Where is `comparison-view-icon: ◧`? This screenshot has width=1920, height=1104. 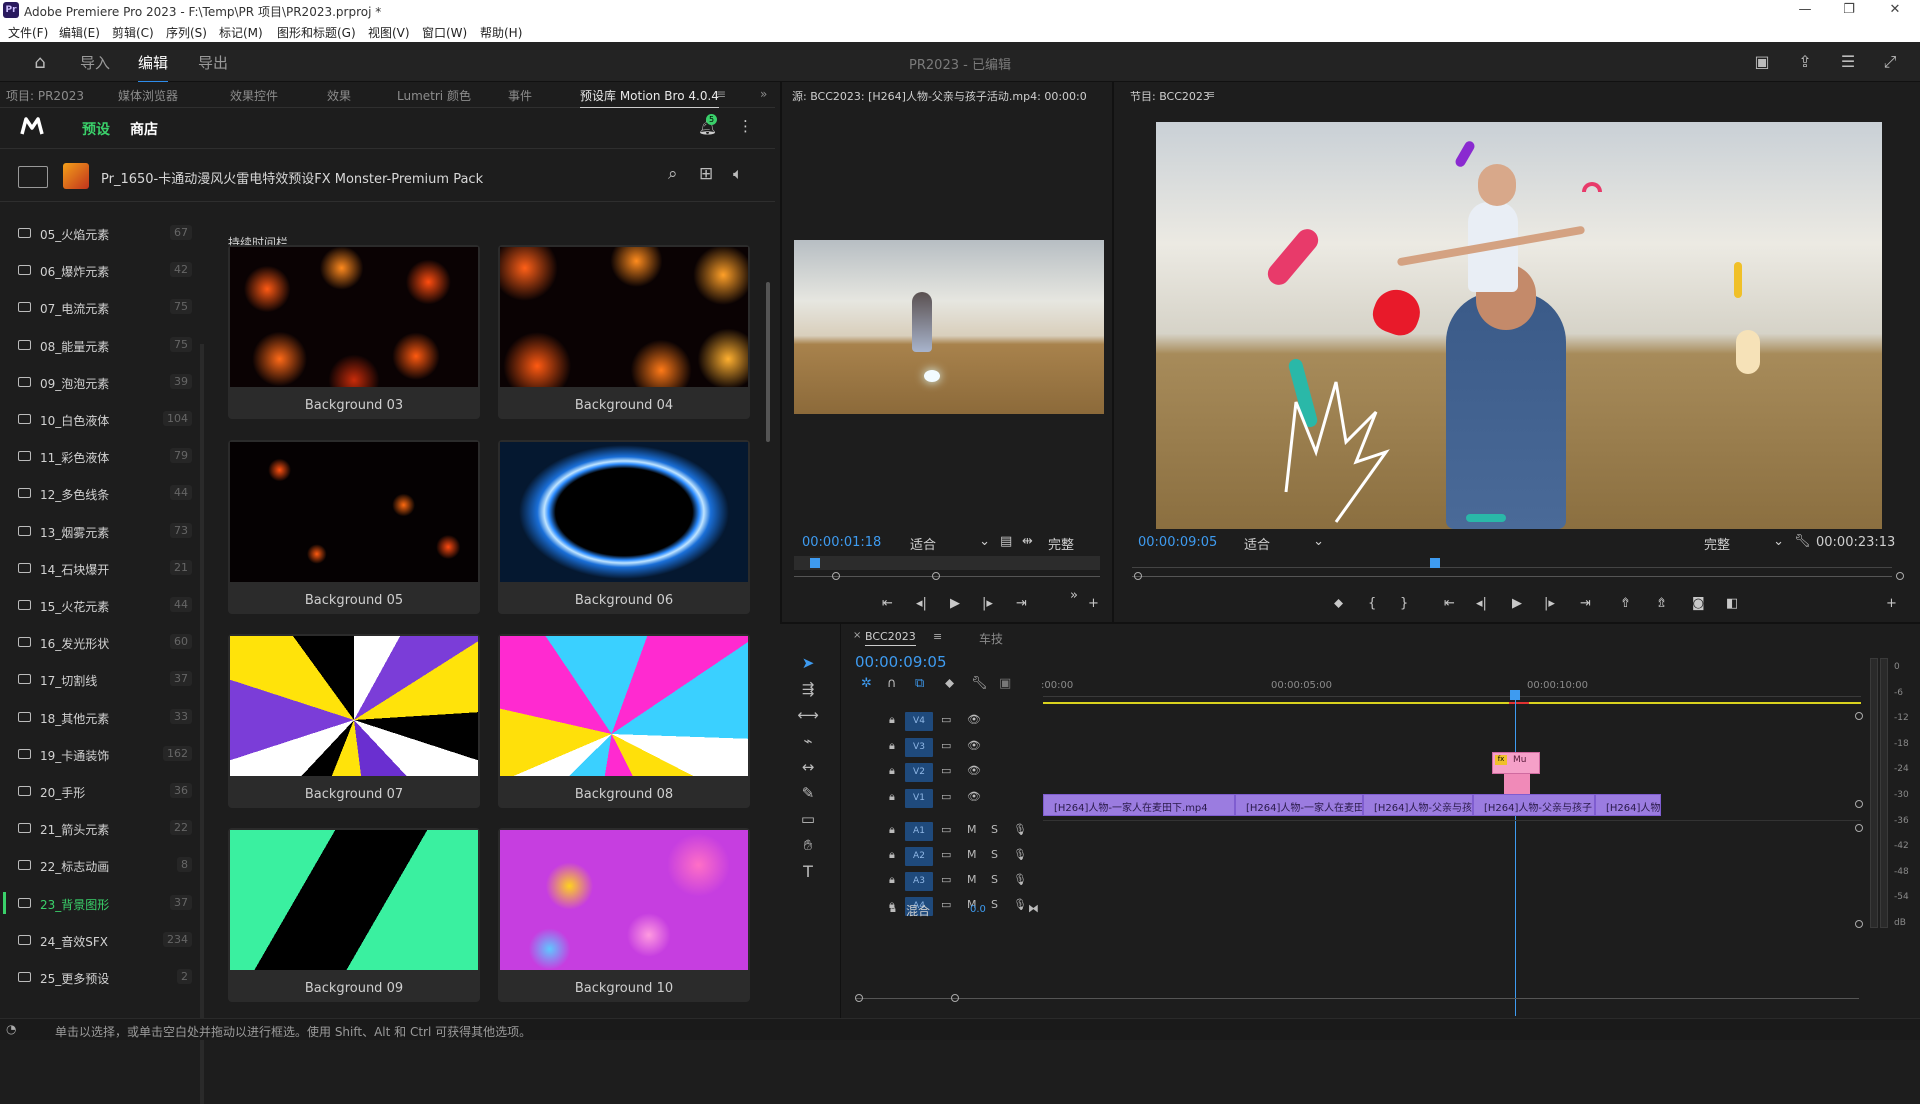
comparison-view-icon: ◧ is located at coordinates (1732, 603).